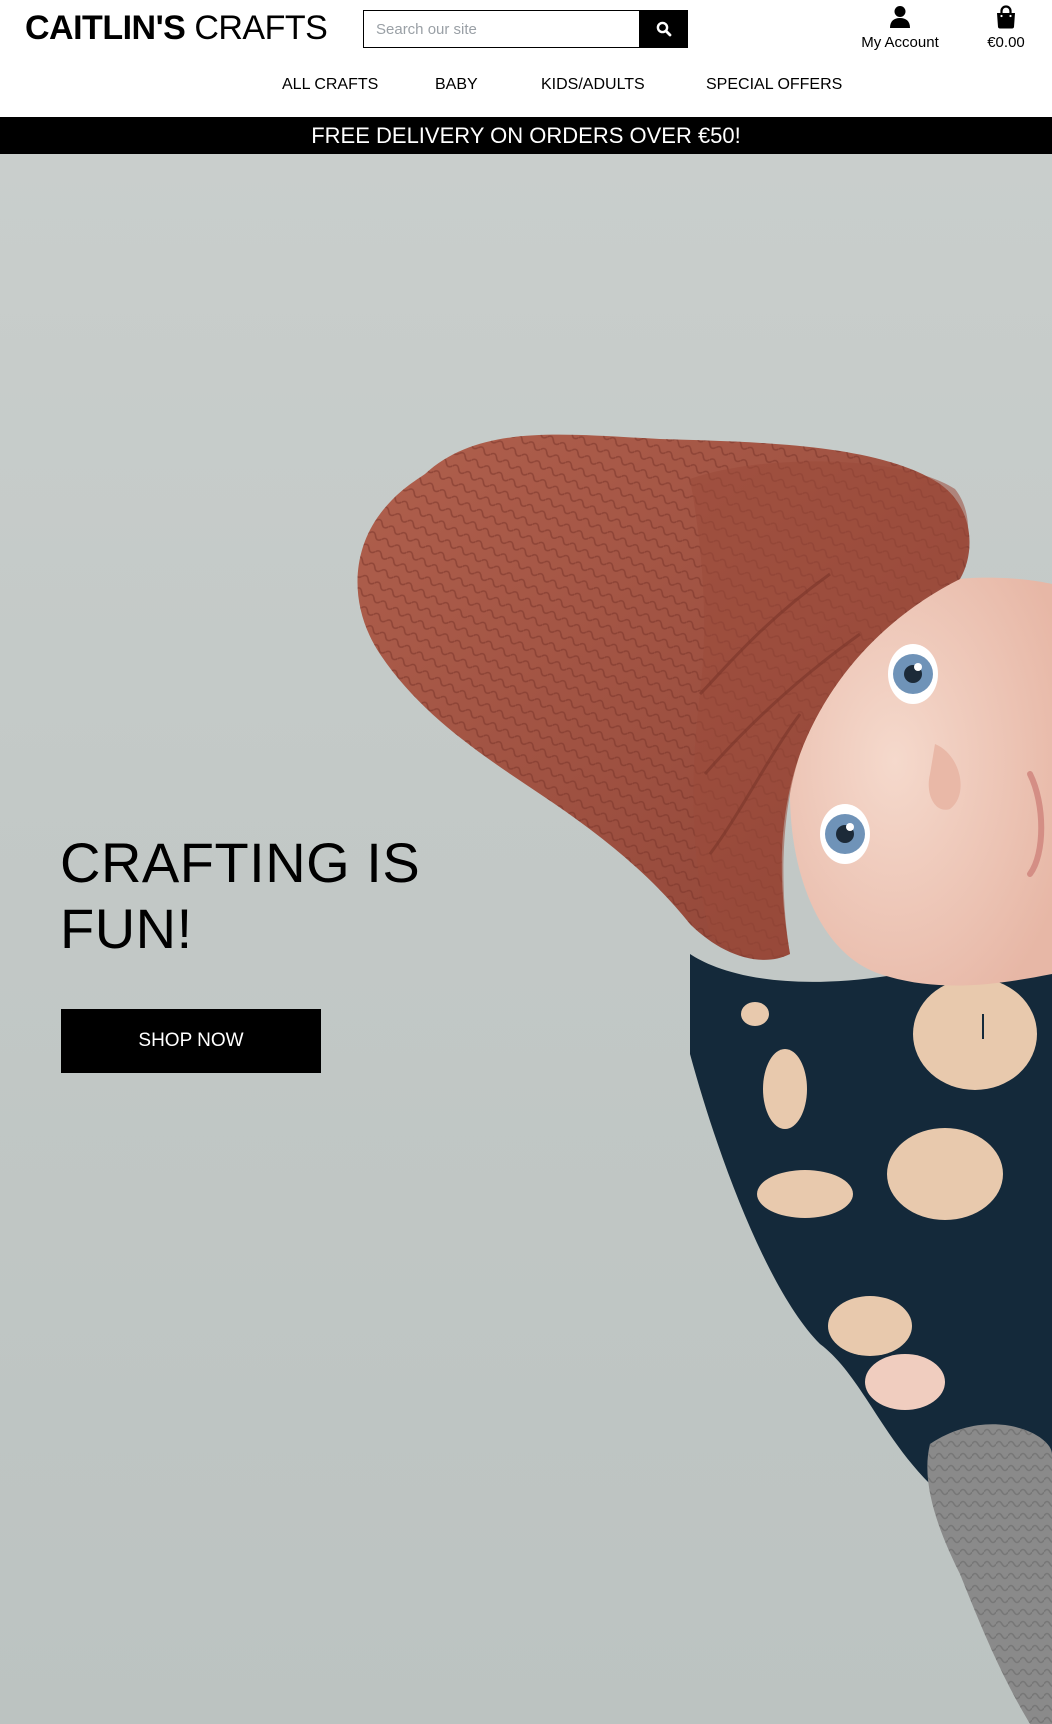 The image size is (1052, 1724). Describe the element at coordinates (900, 17) in the screenshot. I see `user-icon` at that location.